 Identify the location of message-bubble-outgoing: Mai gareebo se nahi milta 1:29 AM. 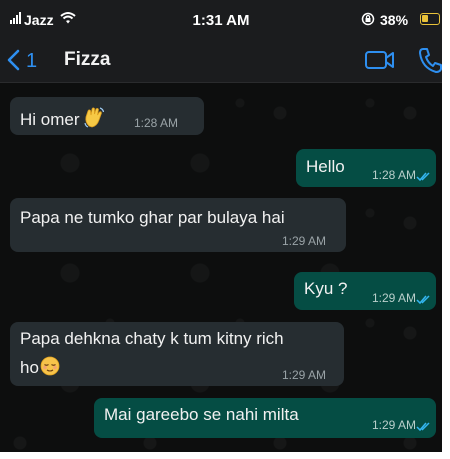
(265, 418).